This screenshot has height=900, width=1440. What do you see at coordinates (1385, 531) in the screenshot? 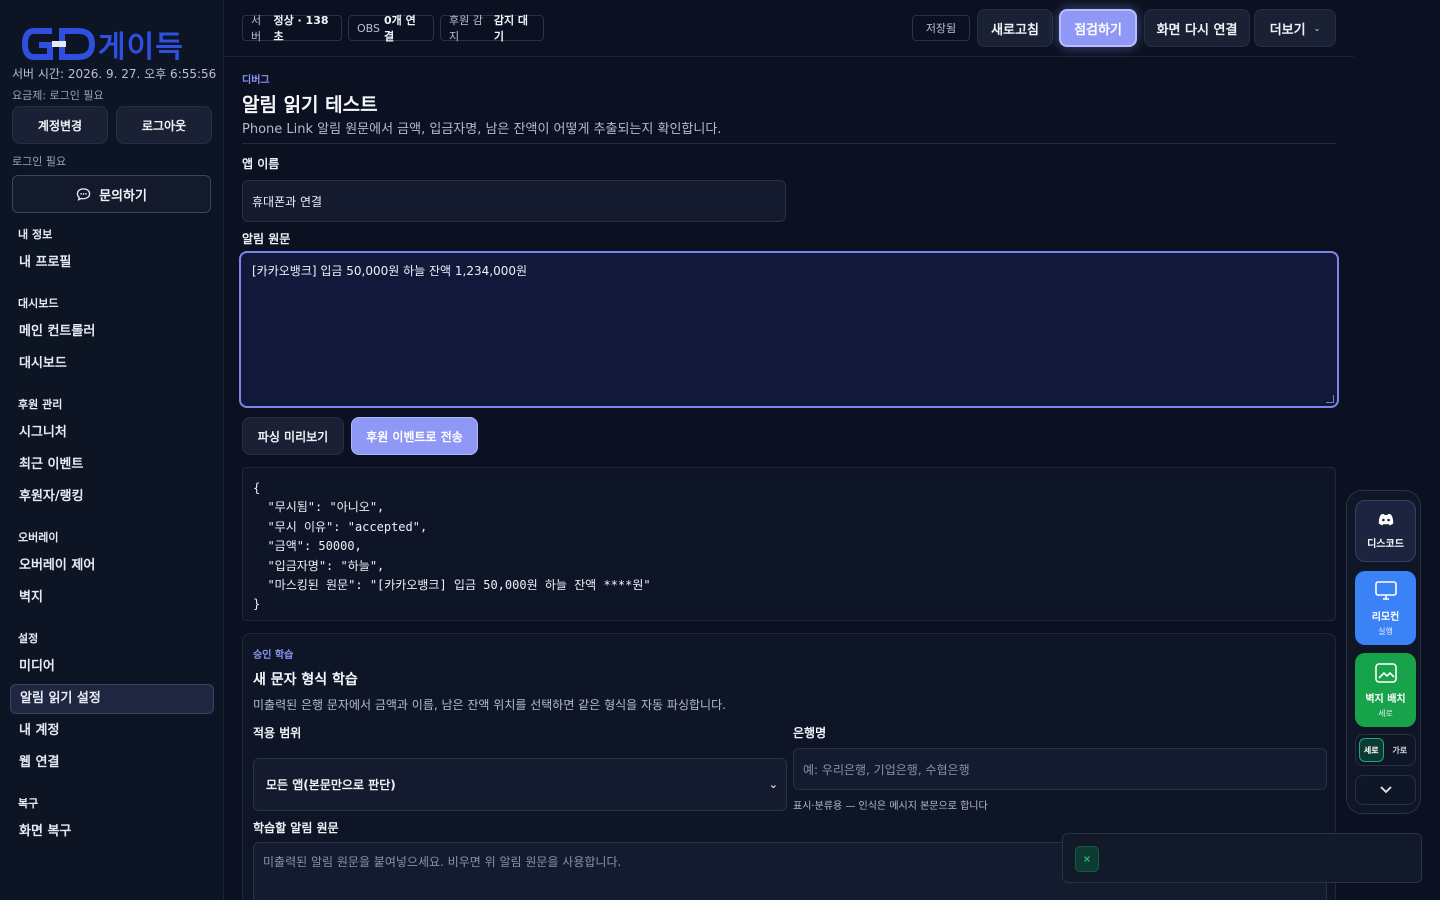
I see `discord-button: 디스코드` at bounding box center [1385, 531].